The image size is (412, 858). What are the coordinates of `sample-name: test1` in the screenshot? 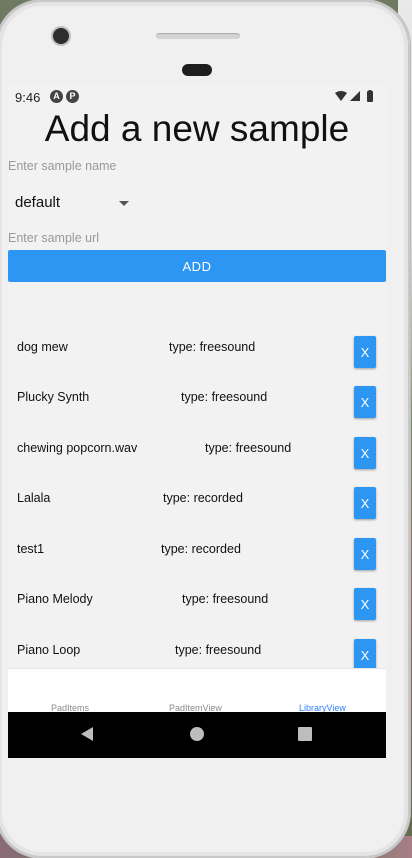 It's located at (31, 549).